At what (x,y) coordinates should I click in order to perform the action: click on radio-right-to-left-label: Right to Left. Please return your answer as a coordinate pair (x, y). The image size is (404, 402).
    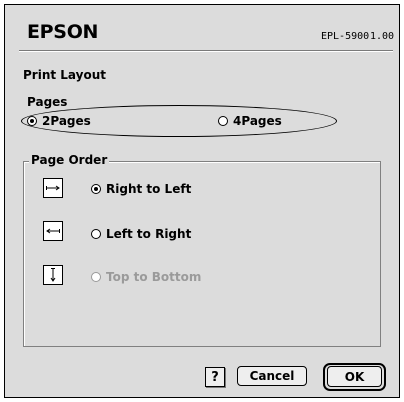
    Looking at the image, I should click on (149, 189).